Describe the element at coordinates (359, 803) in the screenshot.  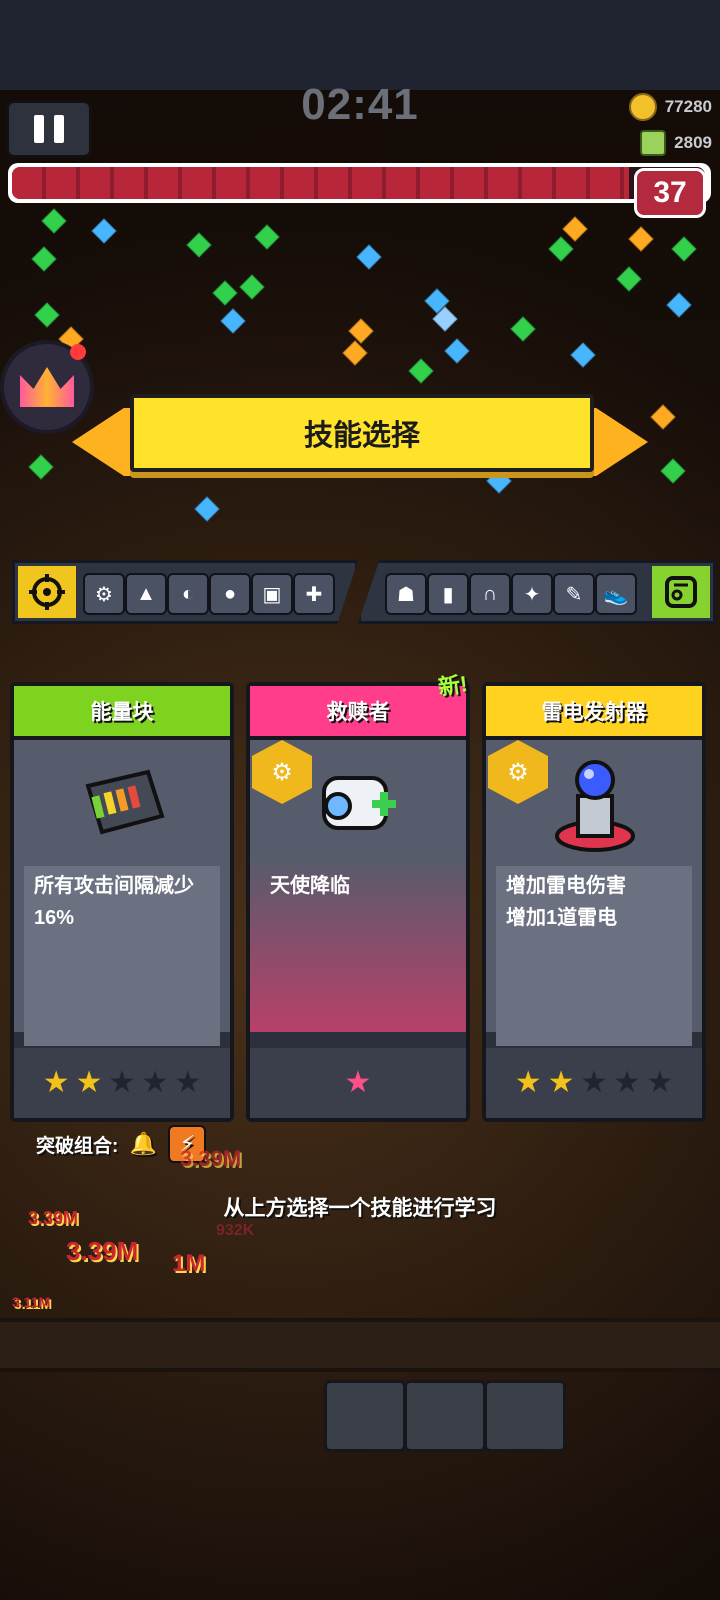
I see `redeemer-device-icon` at that location.